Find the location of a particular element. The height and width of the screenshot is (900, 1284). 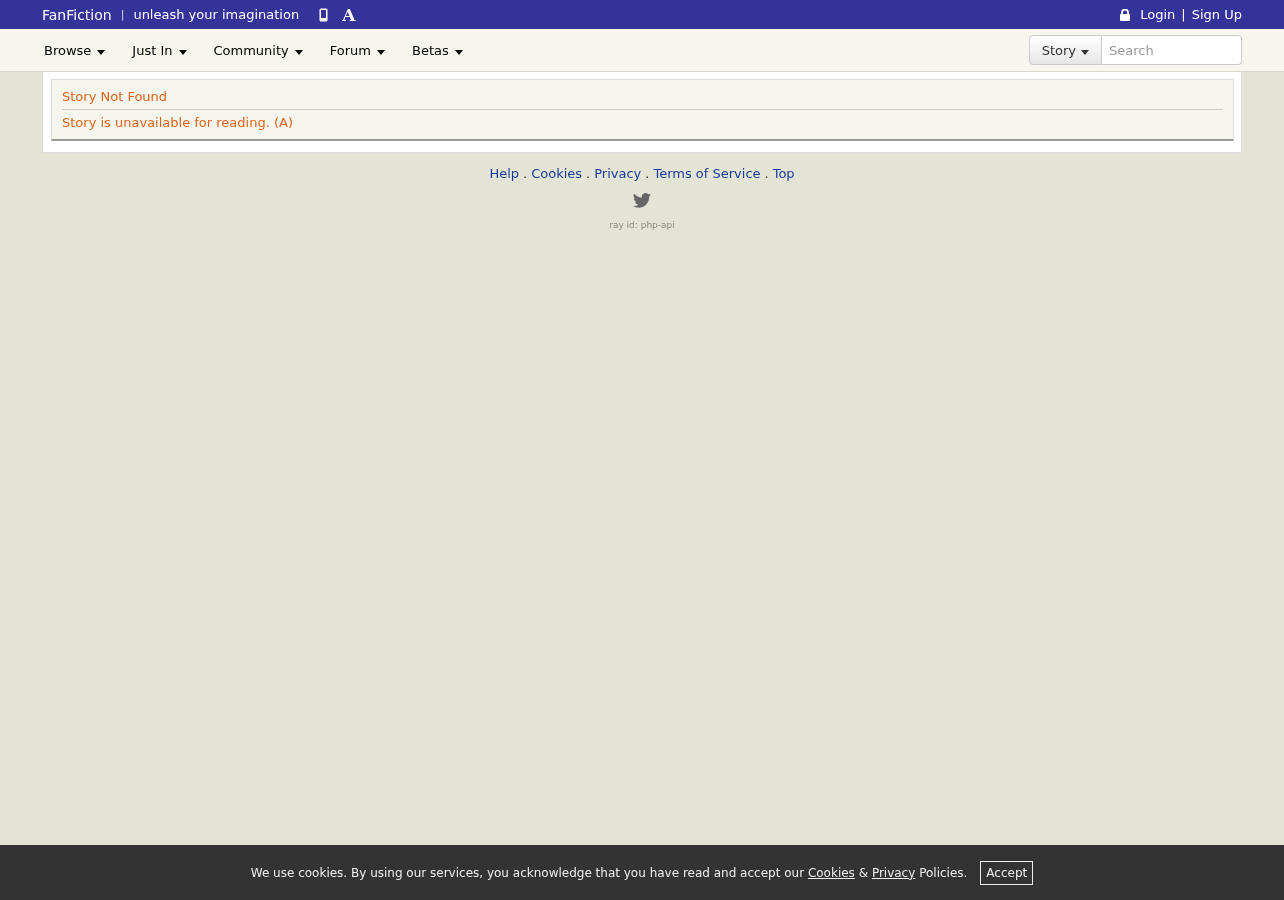

phone-icon is located at coordinates (324, 14).